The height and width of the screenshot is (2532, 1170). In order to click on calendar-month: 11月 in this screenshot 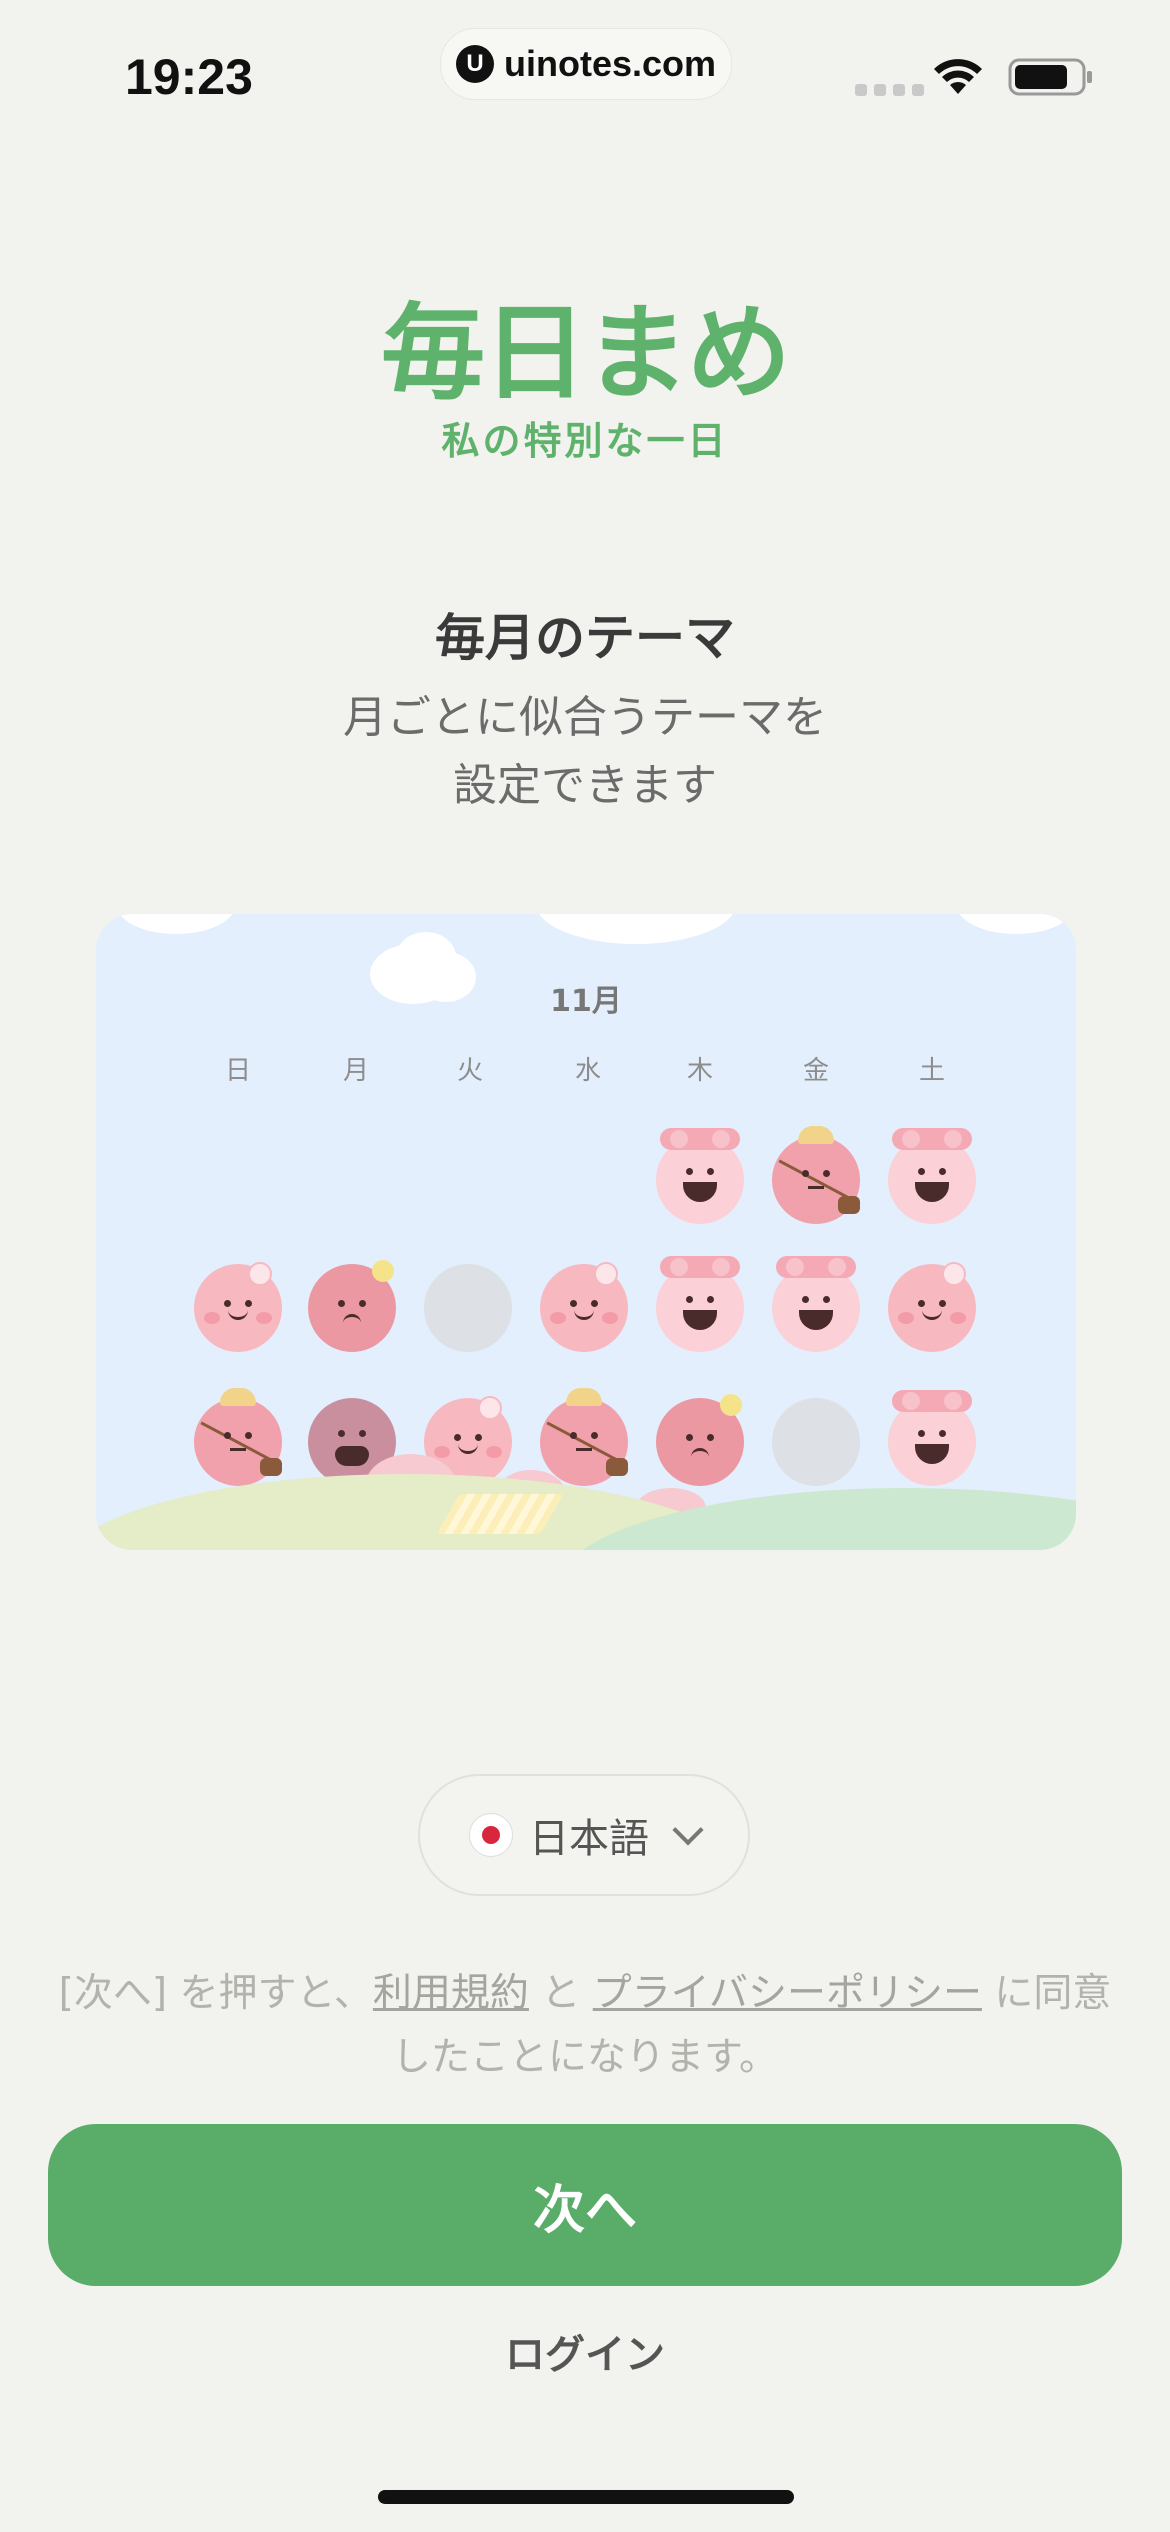, I will do `click(586, 1001)`.